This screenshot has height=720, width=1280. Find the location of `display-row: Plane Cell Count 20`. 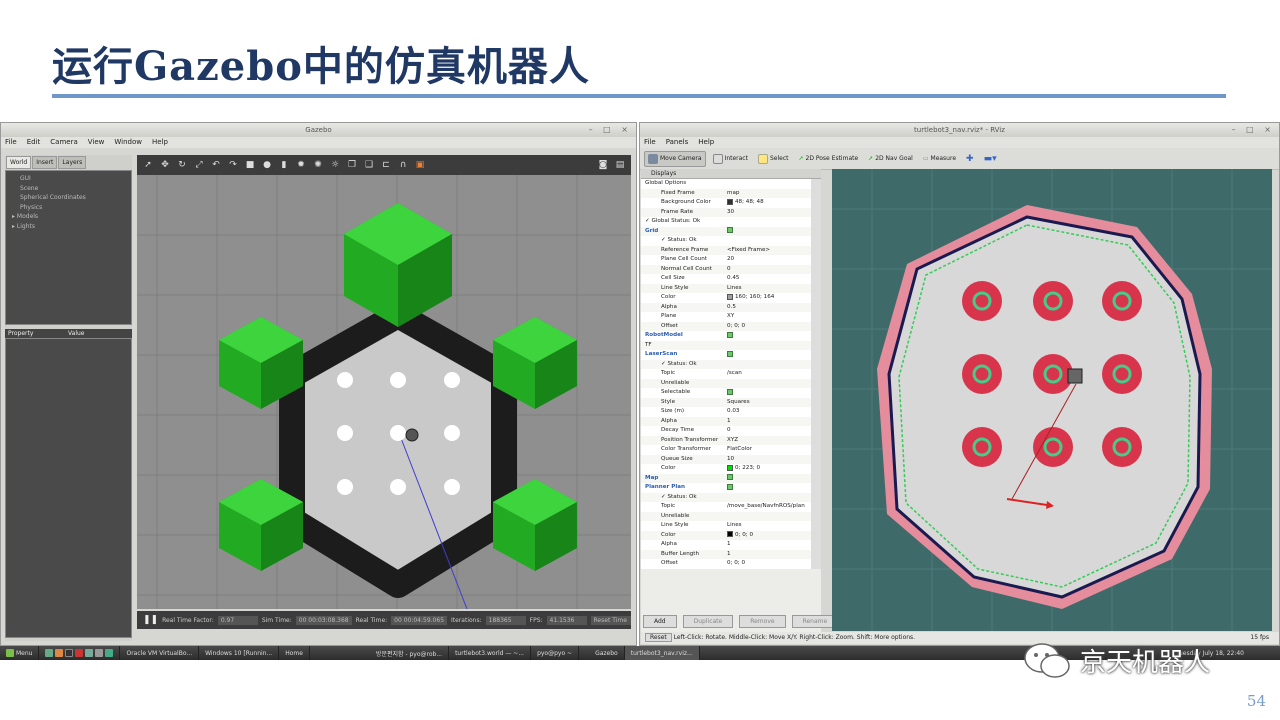

display-row: Plane Cell Count 20 is located at coordinates (726, 260).